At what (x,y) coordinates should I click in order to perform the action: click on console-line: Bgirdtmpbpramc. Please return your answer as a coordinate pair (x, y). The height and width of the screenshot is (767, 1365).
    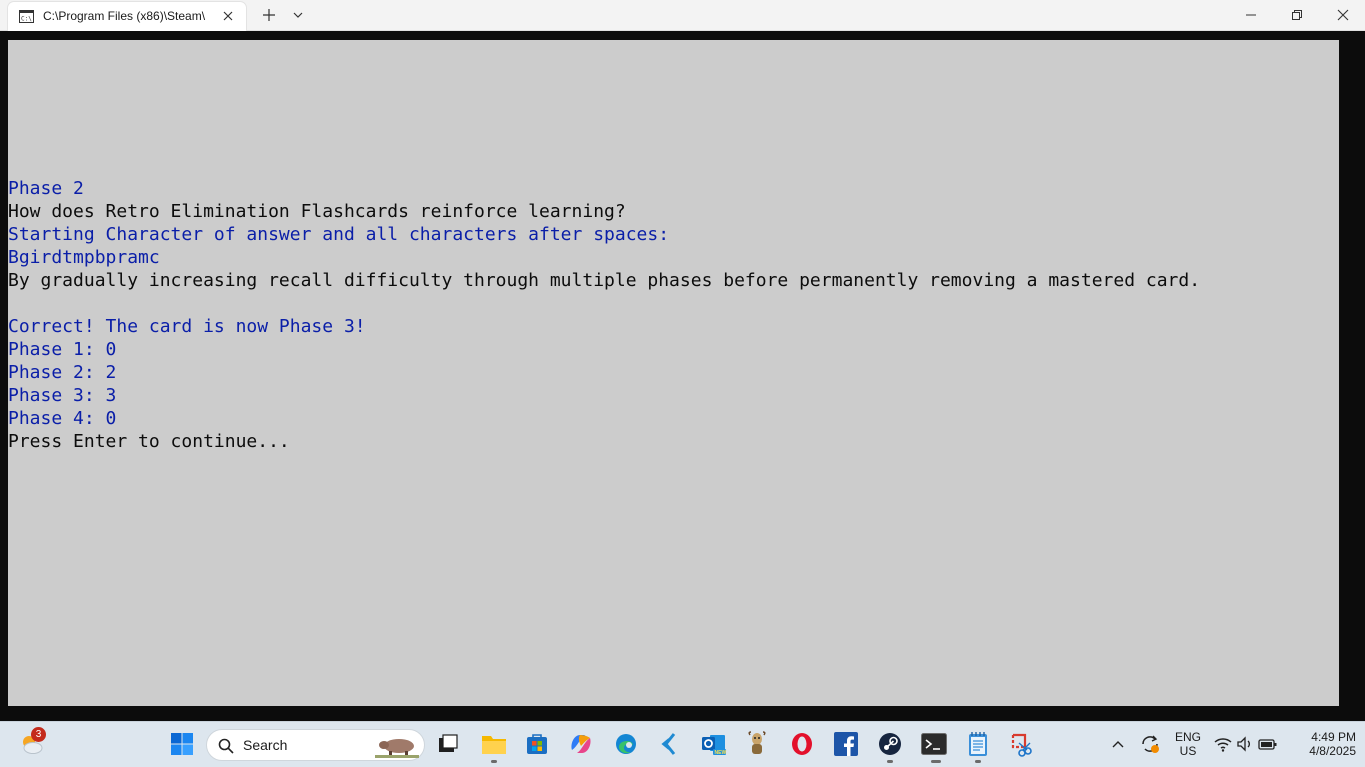
    Looking at the image, I should click on (84, 257).